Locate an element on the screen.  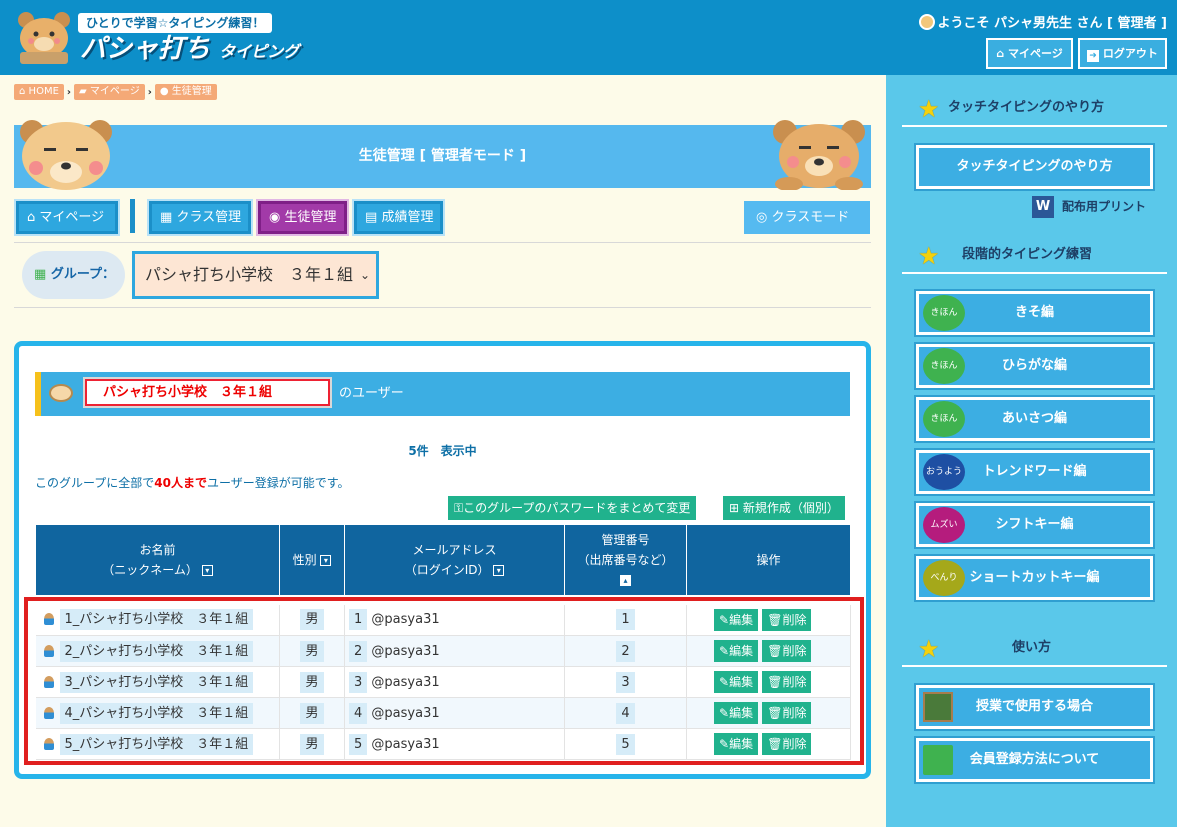
header-mypage-button: ⌂ マイページ is located at coordinates (1029, 53).